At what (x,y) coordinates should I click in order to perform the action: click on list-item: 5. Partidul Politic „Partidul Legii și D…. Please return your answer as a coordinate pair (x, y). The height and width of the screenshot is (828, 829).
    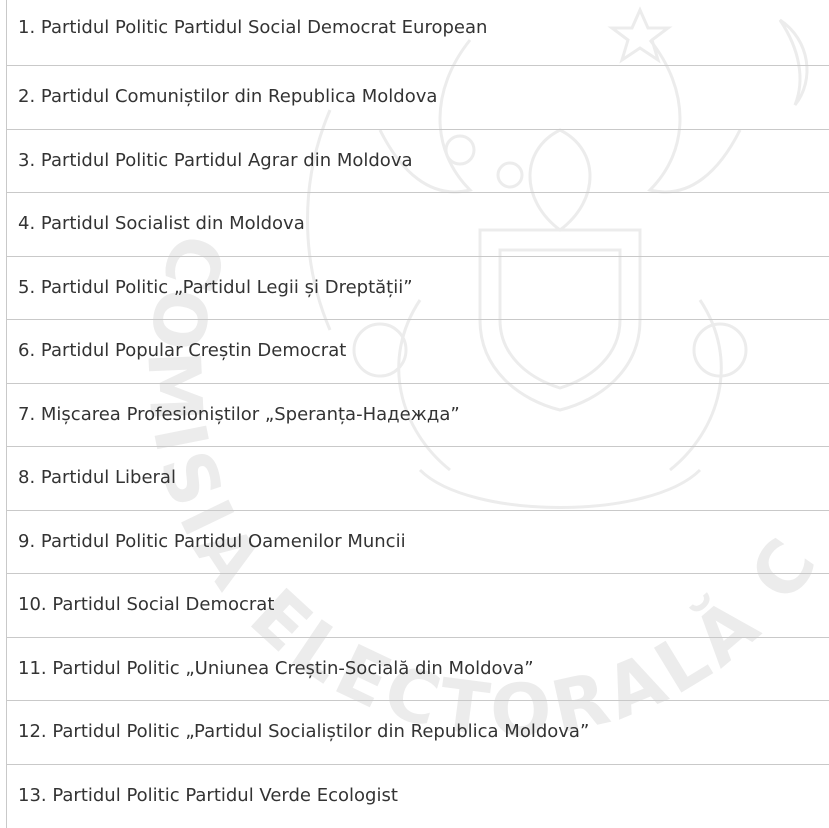
    Looking at the image, I should click on (418, 289).